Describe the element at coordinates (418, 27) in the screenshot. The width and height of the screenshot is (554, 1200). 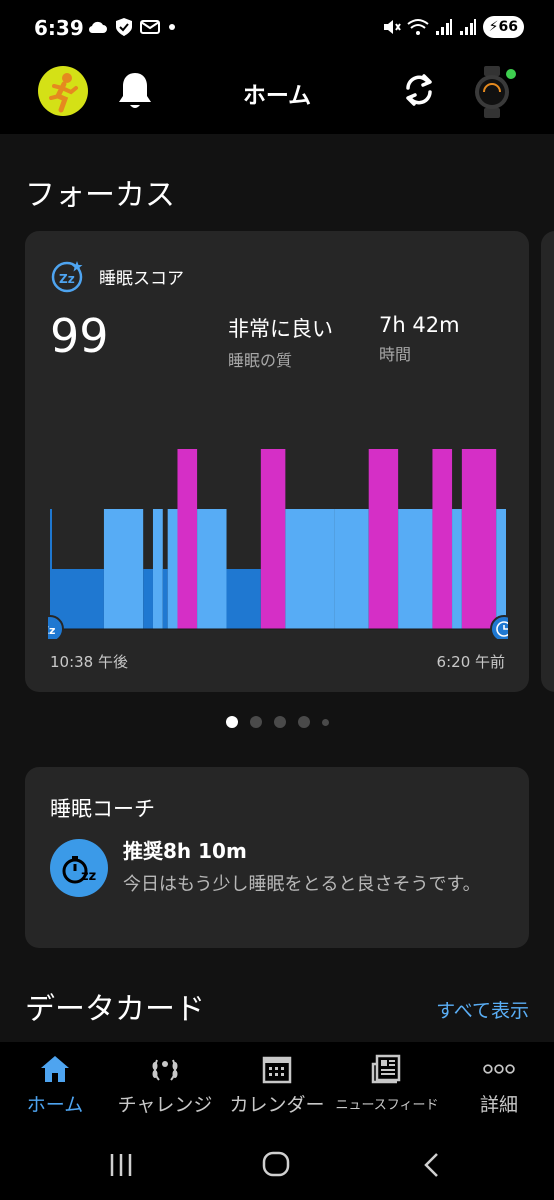
I see `wifi-icon` at that location.